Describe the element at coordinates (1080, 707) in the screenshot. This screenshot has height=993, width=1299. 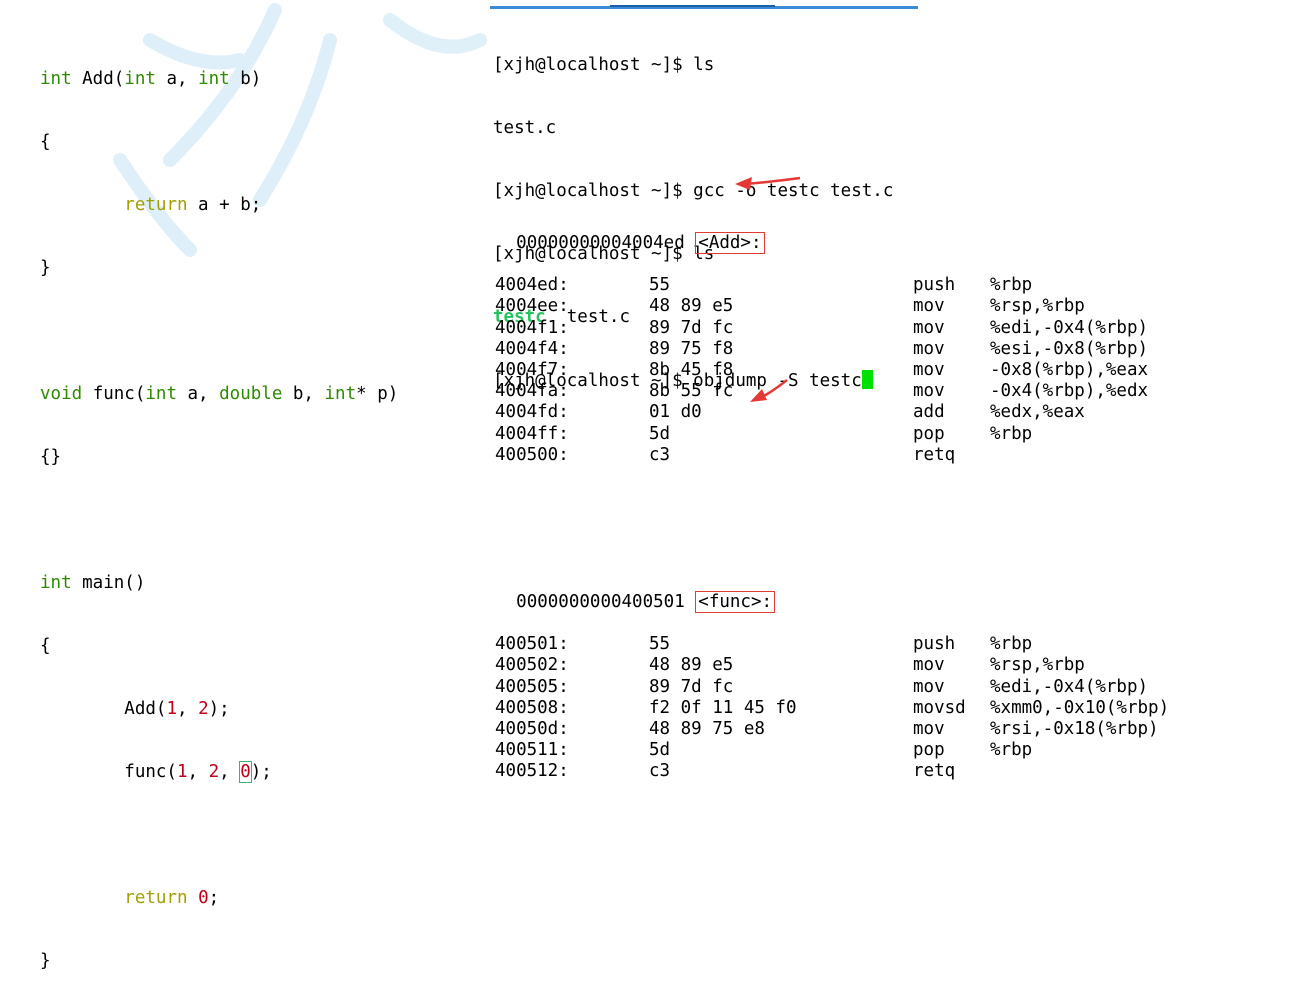
I see `instruction-operands: %xmm0,-0x10(%rbp)` at that location.